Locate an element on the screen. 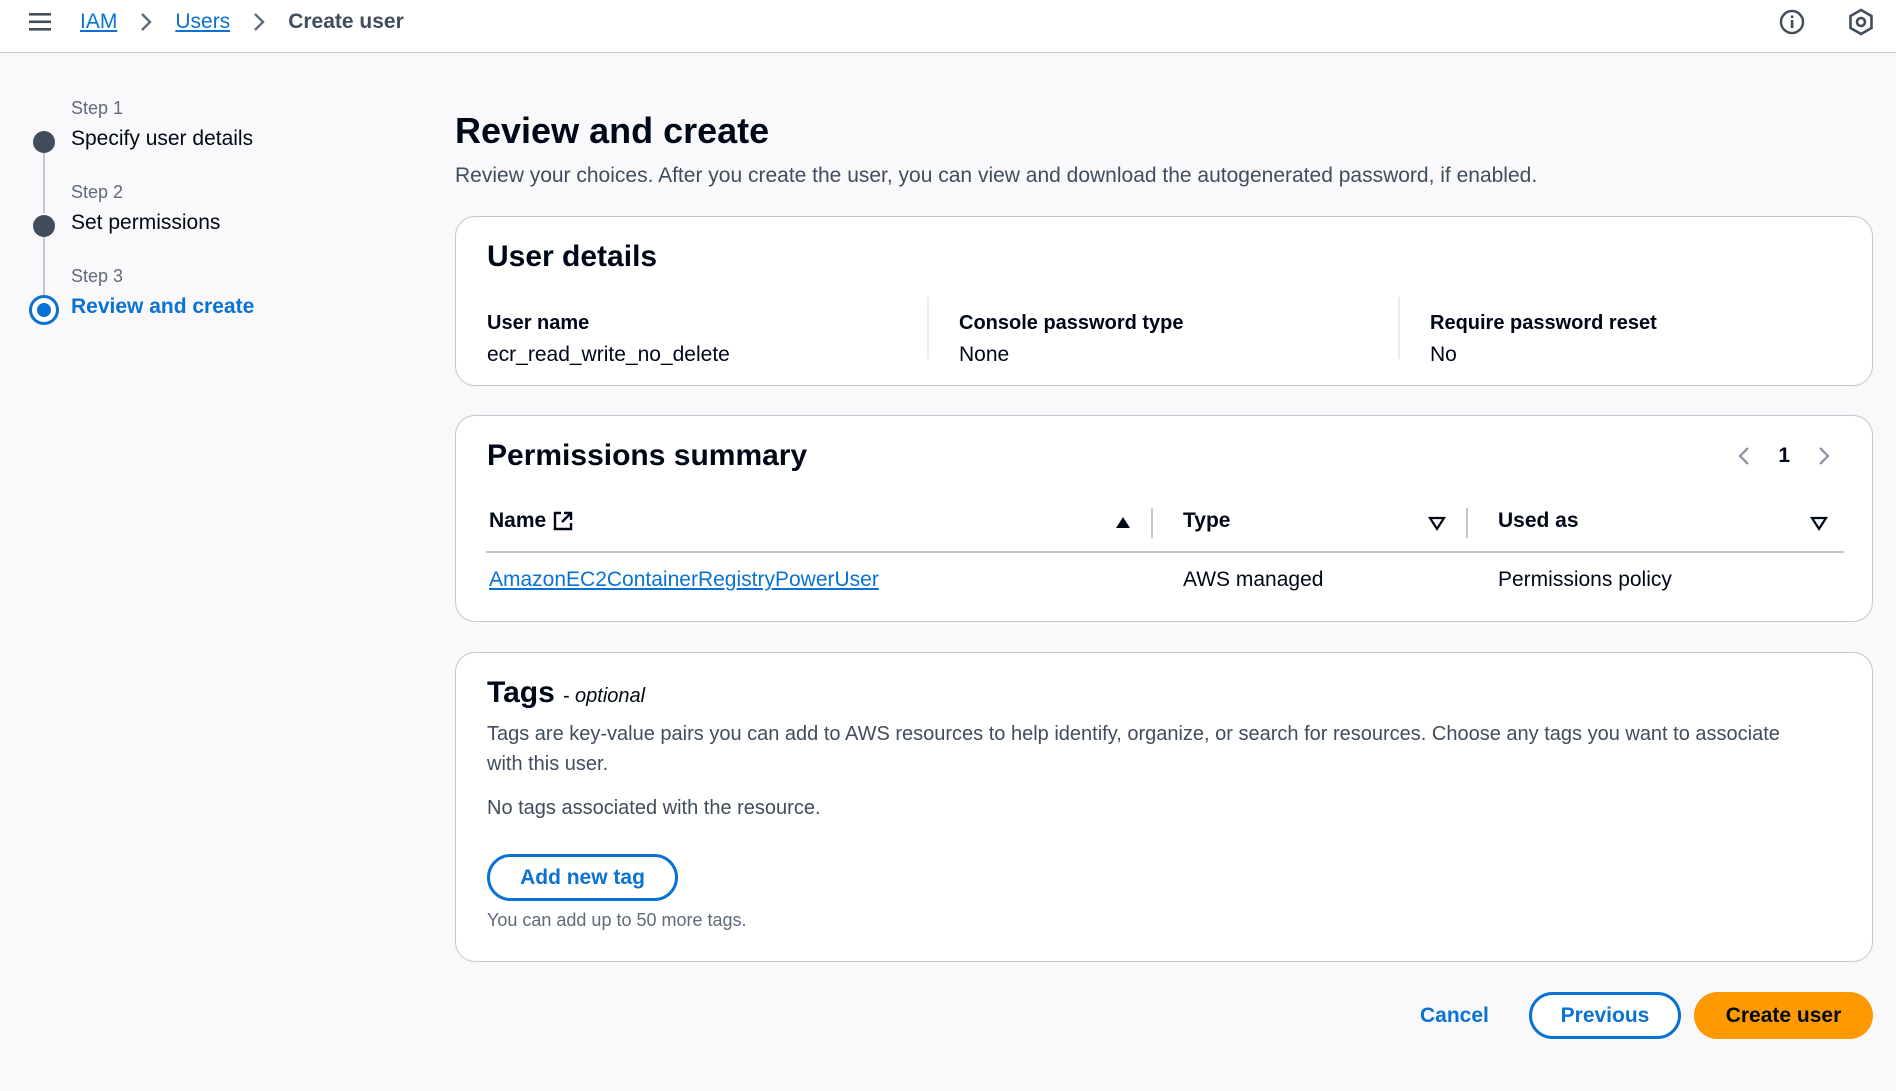  info-icon is located at coordinates (1792, 22).